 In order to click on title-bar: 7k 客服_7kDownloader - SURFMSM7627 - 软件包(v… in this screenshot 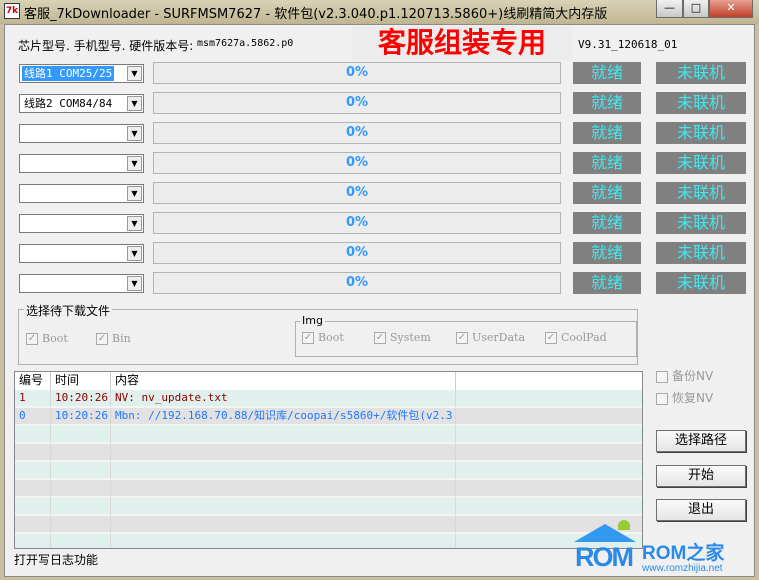, I will do `click(379, 12)`.